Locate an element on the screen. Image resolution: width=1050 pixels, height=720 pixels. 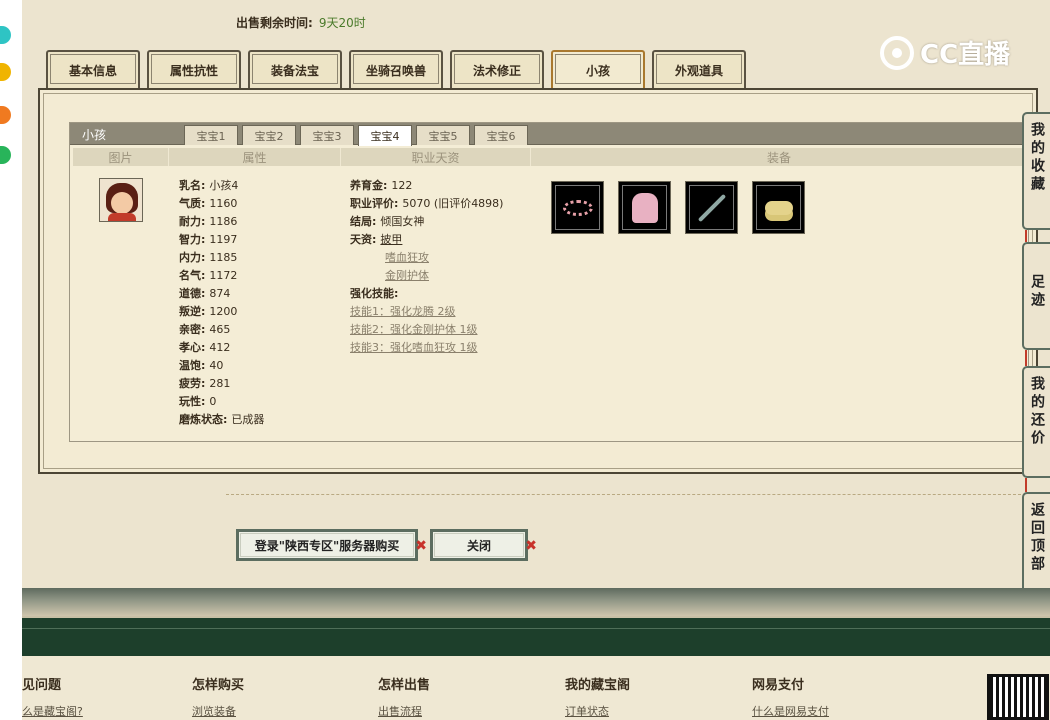
side-footprints-label: 足迹 is located at coordinates (1037, 292).